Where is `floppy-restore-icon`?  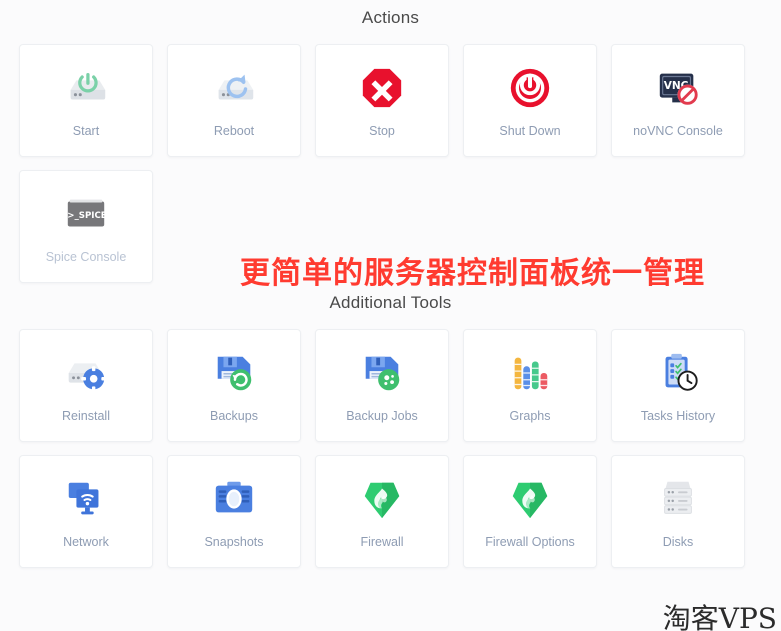 floppy-restore-icon is located at coordinates (234, 373).